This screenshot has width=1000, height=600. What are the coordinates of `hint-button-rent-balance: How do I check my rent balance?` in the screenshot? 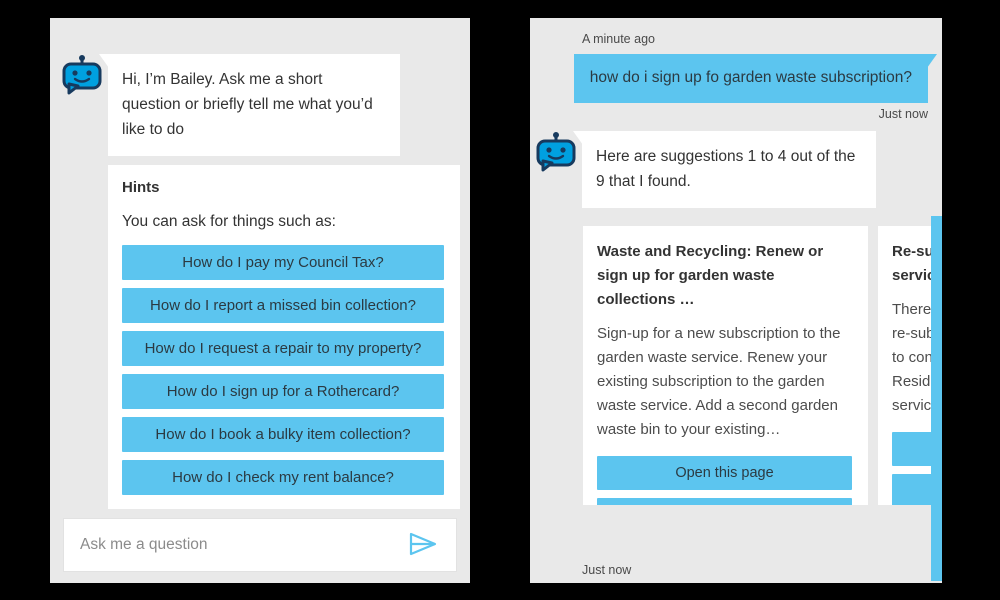 It's located at (283, 477).